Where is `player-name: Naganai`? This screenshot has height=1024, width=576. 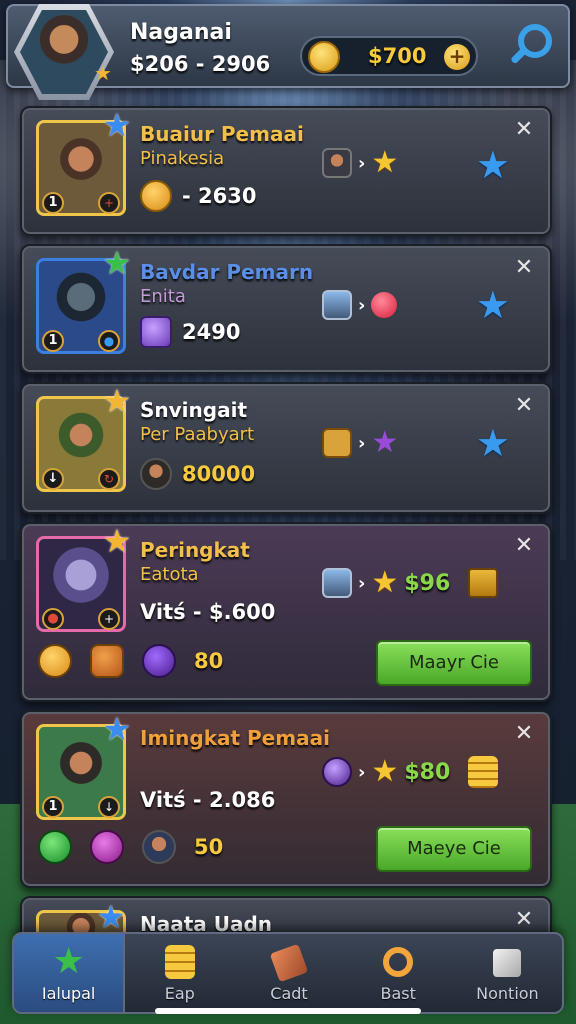 player-name: Naganai is located at coordinates (181, 32).